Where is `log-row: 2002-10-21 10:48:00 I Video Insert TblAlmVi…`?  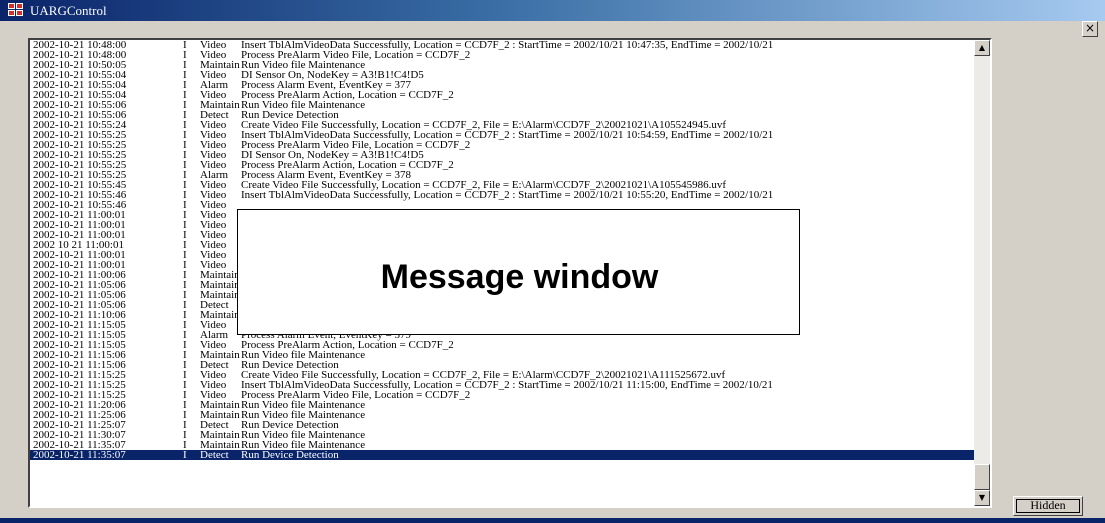 log-row: 2002-10-21 10:48:00 I Video Insert TblAlmVi… is located at coordinates (503, 45).